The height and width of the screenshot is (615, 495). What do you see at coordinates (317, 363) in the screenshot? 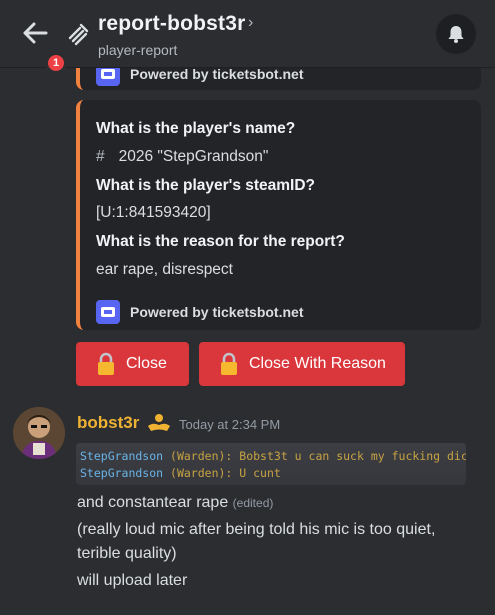
I see `close-with-reason-label: Close With Reason` at bounding box center [317, 363].